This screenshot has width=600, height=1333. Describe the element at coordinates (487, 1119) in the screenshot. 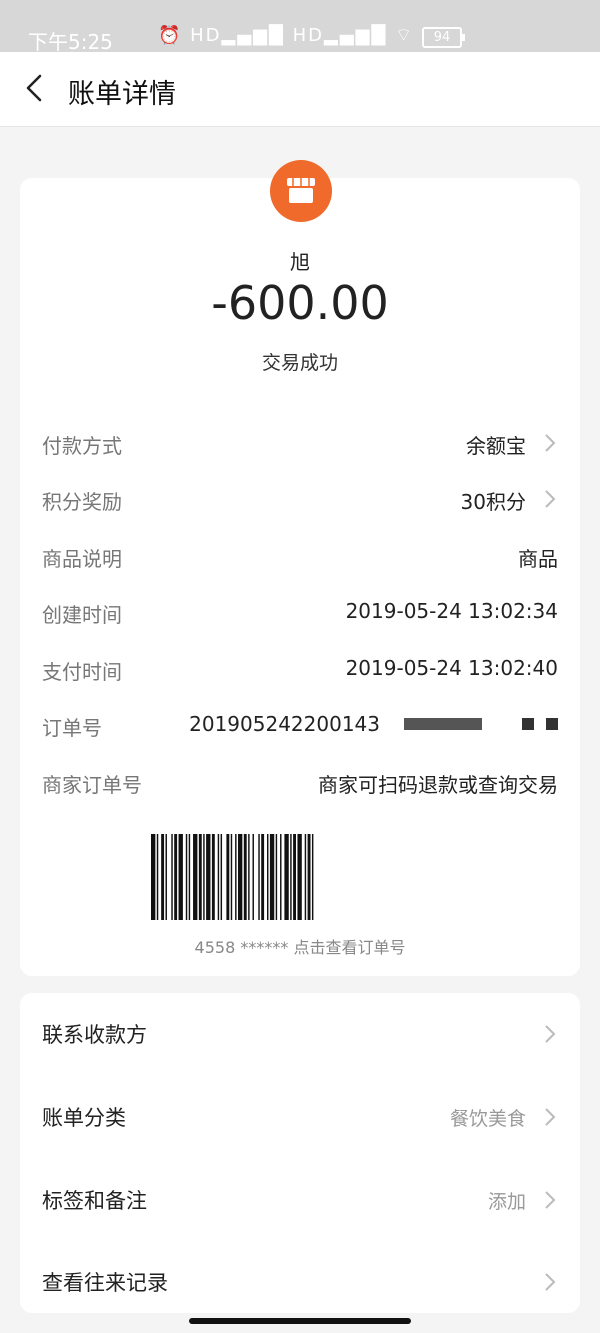

I see `menu-hint: 餐饮美食` at that location.